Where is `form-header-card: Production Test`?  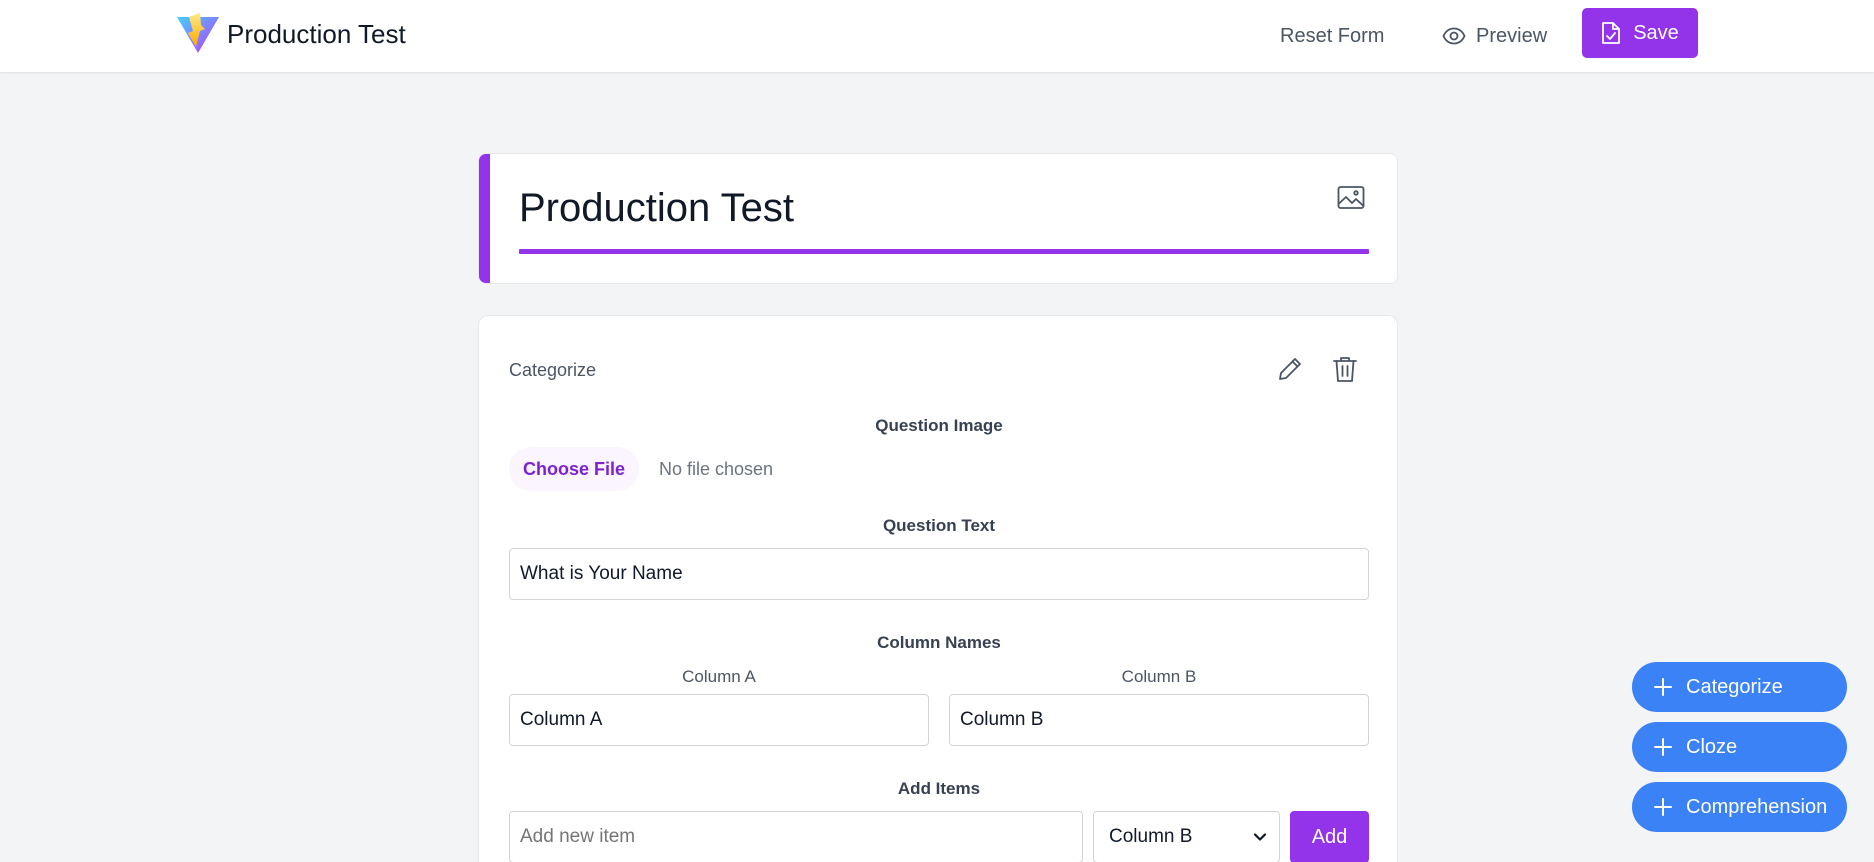 form-header-card: Production Test is located at coordinates (938, 218).